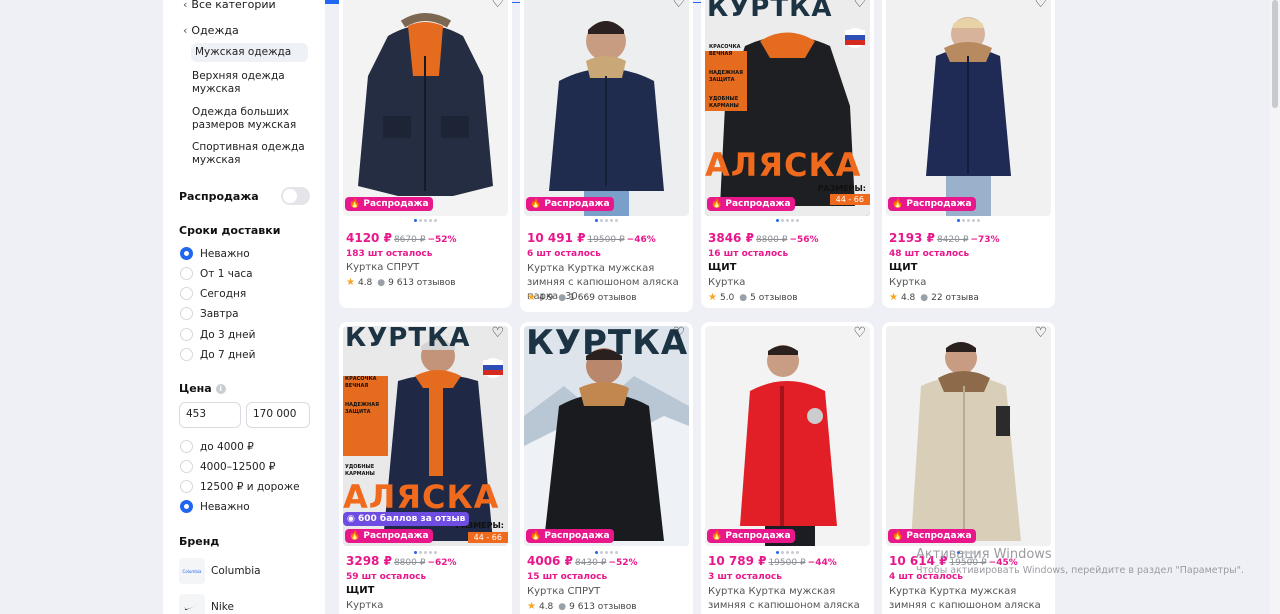 The image size is (1280, 614). I want to click on price-min-input: 453, so click(210, 415).